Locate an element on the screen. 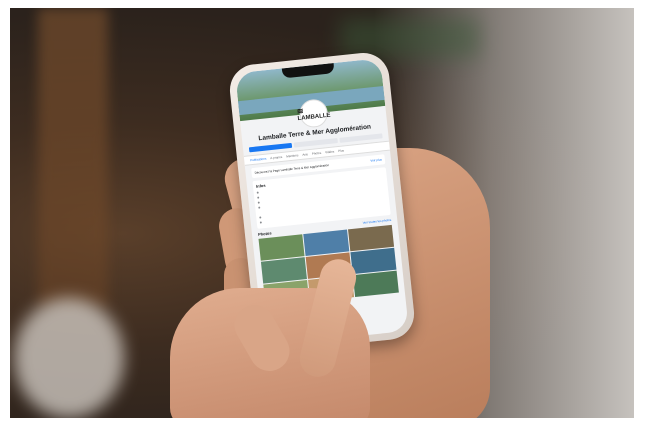  tab-mentions: Mentions is located at coordinates (292, 155).